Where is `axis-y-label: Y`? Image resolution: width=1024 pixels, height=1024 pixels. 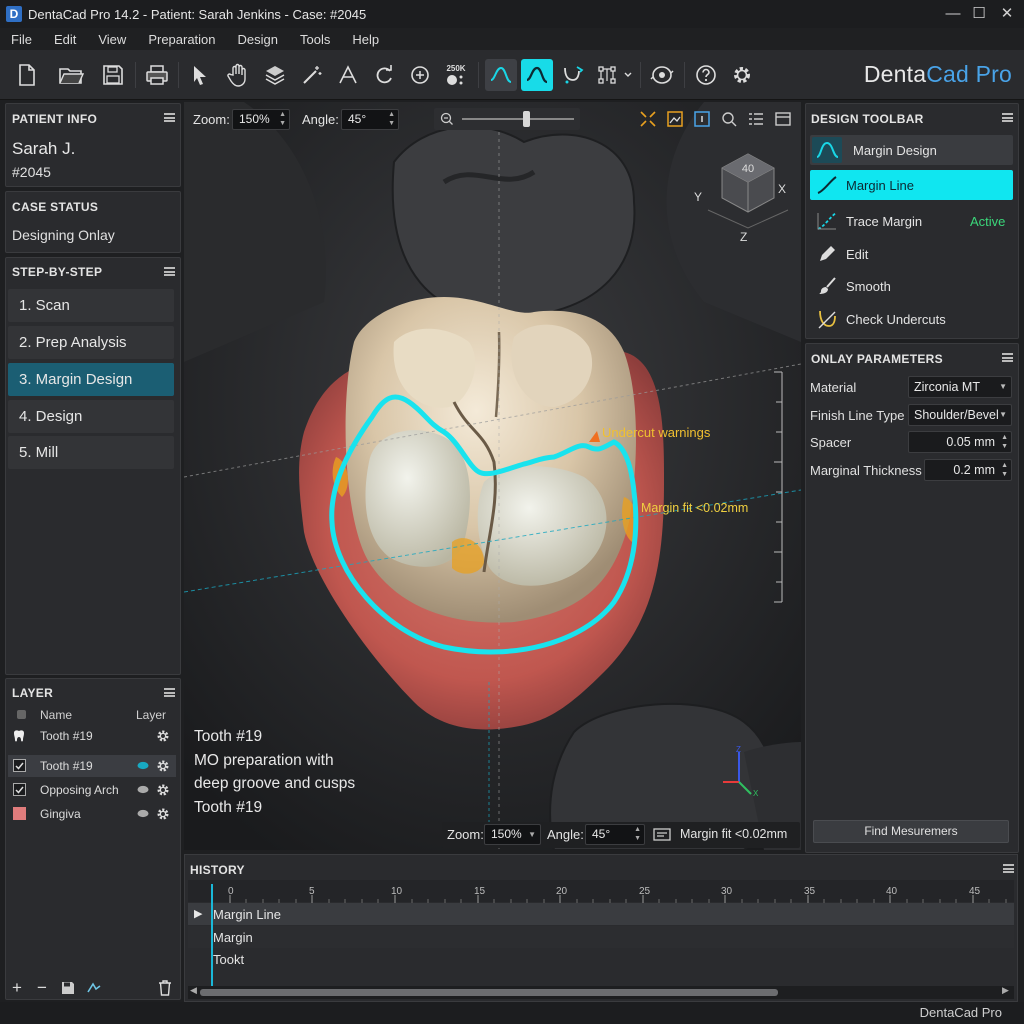
axis-y-label: Y is located at coordinates (698, 197).